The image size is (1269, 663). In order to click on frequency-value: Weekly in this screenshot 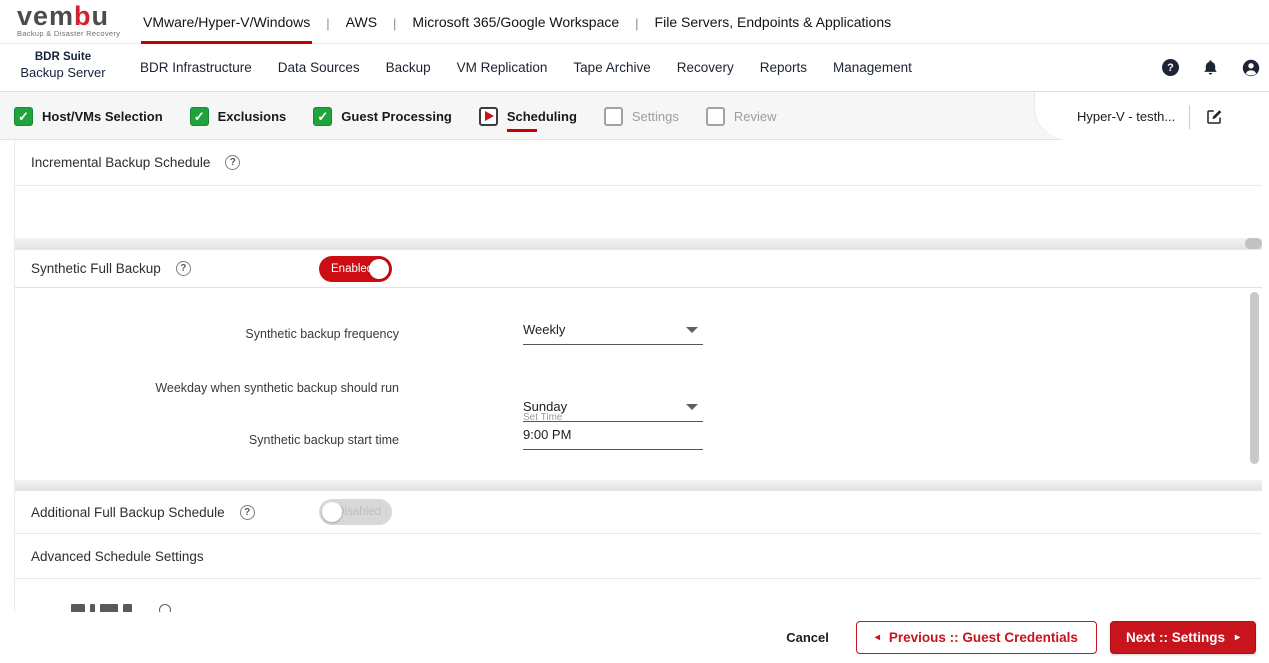, I will do `click(544, 329)`.